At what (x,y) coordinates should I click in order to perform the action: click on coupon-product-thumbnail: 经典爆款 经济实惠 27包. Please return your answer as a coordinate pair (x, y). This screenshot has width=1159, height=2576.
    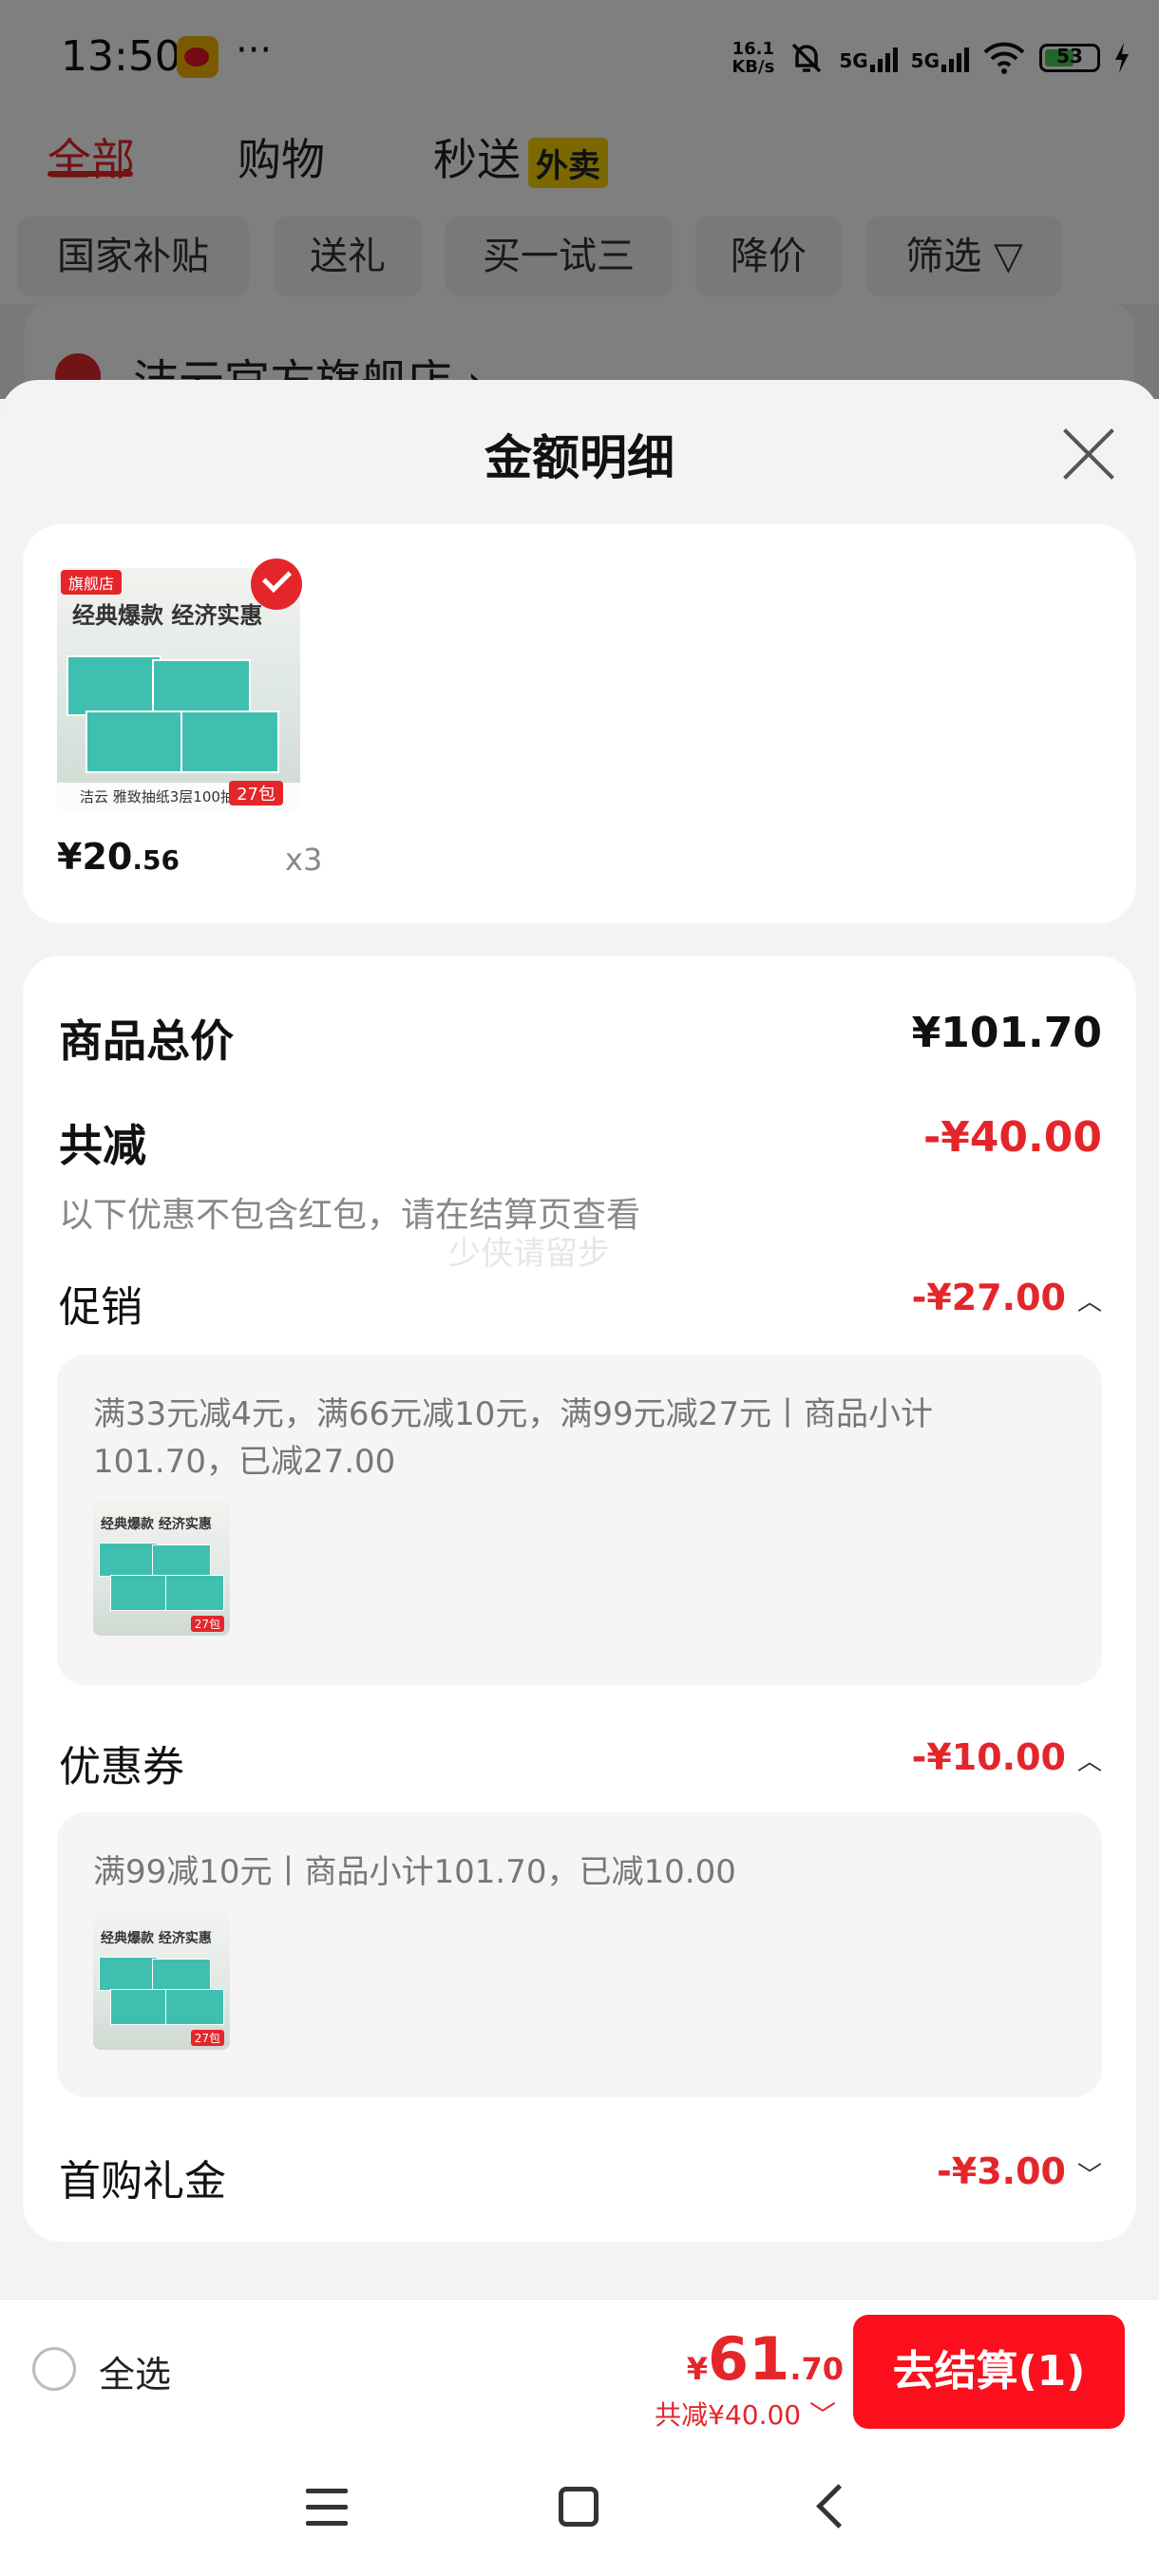
    Looking at the image, I should click on (161, 1981).